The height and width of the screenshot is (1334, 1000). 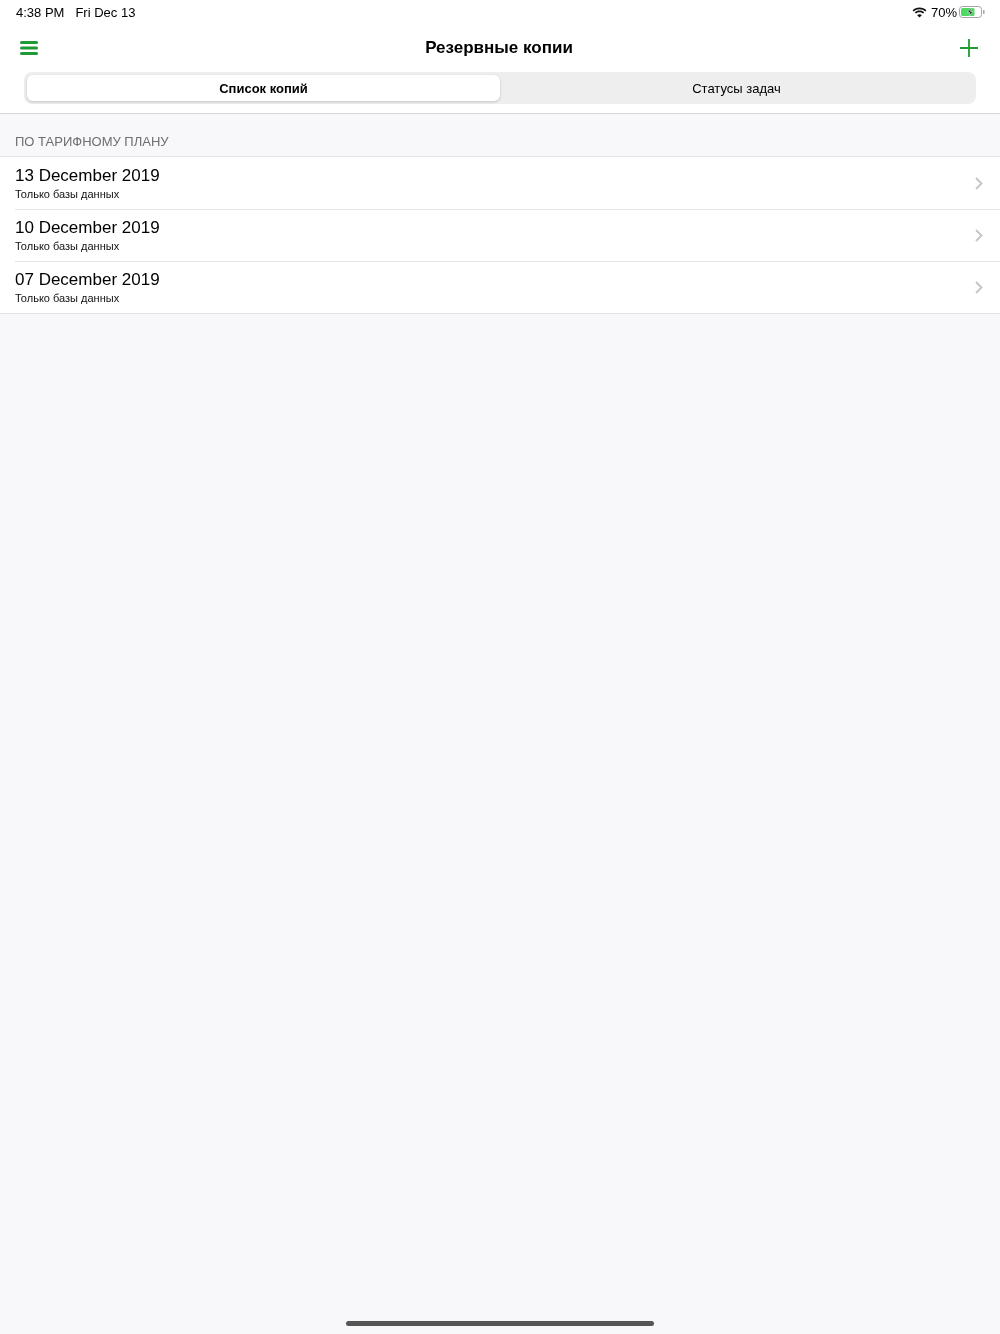 What do you see at coordinates (919, 12) in the screenshot?
I see `wifi-icon` at bounding box center [919, 12].